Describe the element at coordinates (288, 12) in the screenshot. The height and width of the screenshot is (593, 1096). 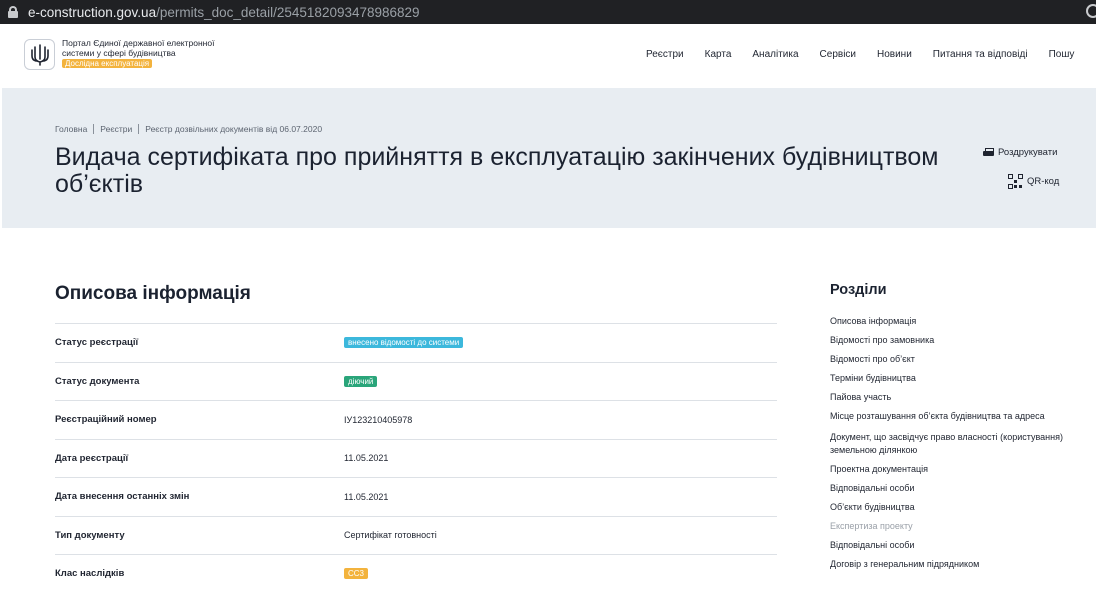
I see `url-path: /permits_doc_detail/2545182093478986829` at that location.